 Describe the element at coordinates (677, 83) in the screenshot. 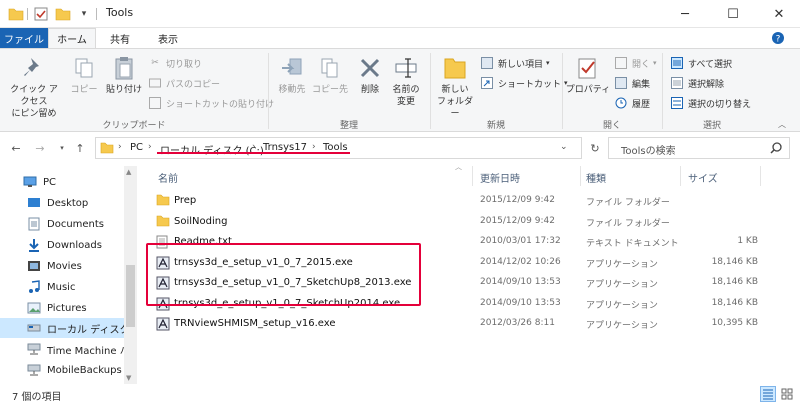

I see `select-none-icon` at that location.